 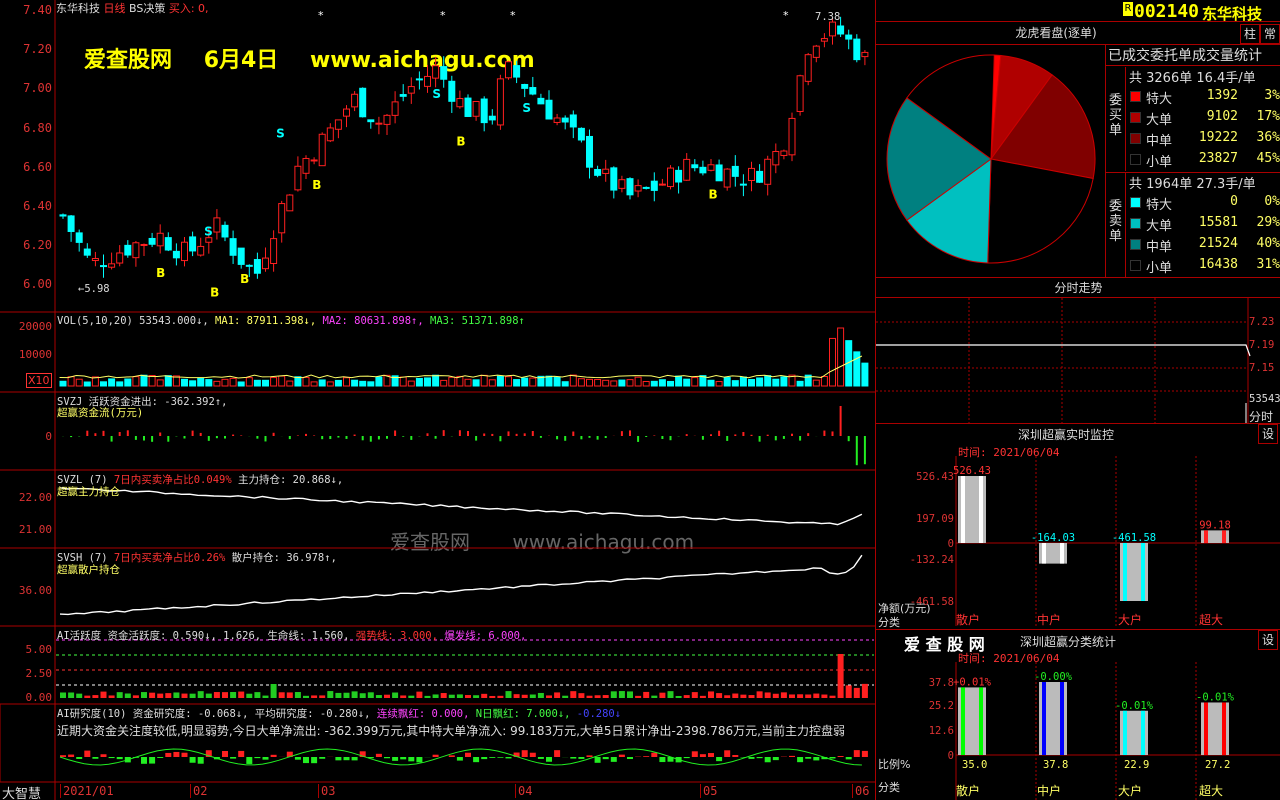 What do you see at coordinates (1135, 96) in the screenshot?
I see `buy-swatch-icon` at bounding box center [1135, 96].